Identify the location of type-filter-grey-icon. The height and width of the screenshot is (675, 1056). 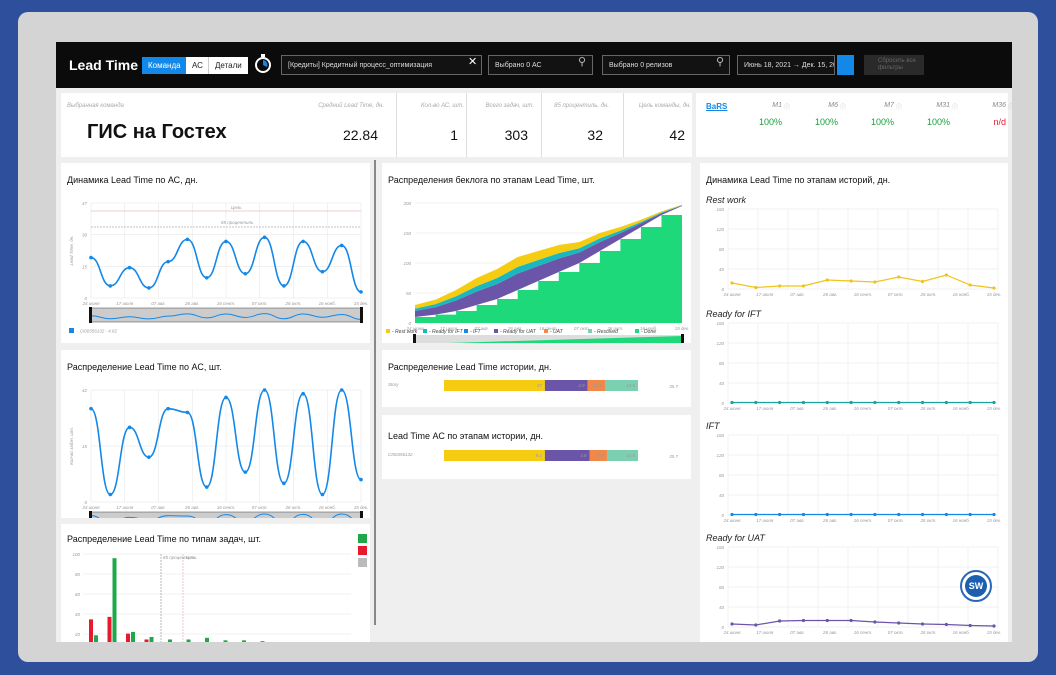
(362, 562).